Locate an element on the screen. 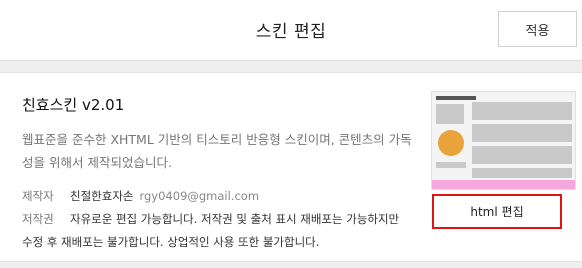 Image resolution: width=582 pixels, height=268 pixels. thumbnail-sidebar-line is located at coordinates (451, 165).